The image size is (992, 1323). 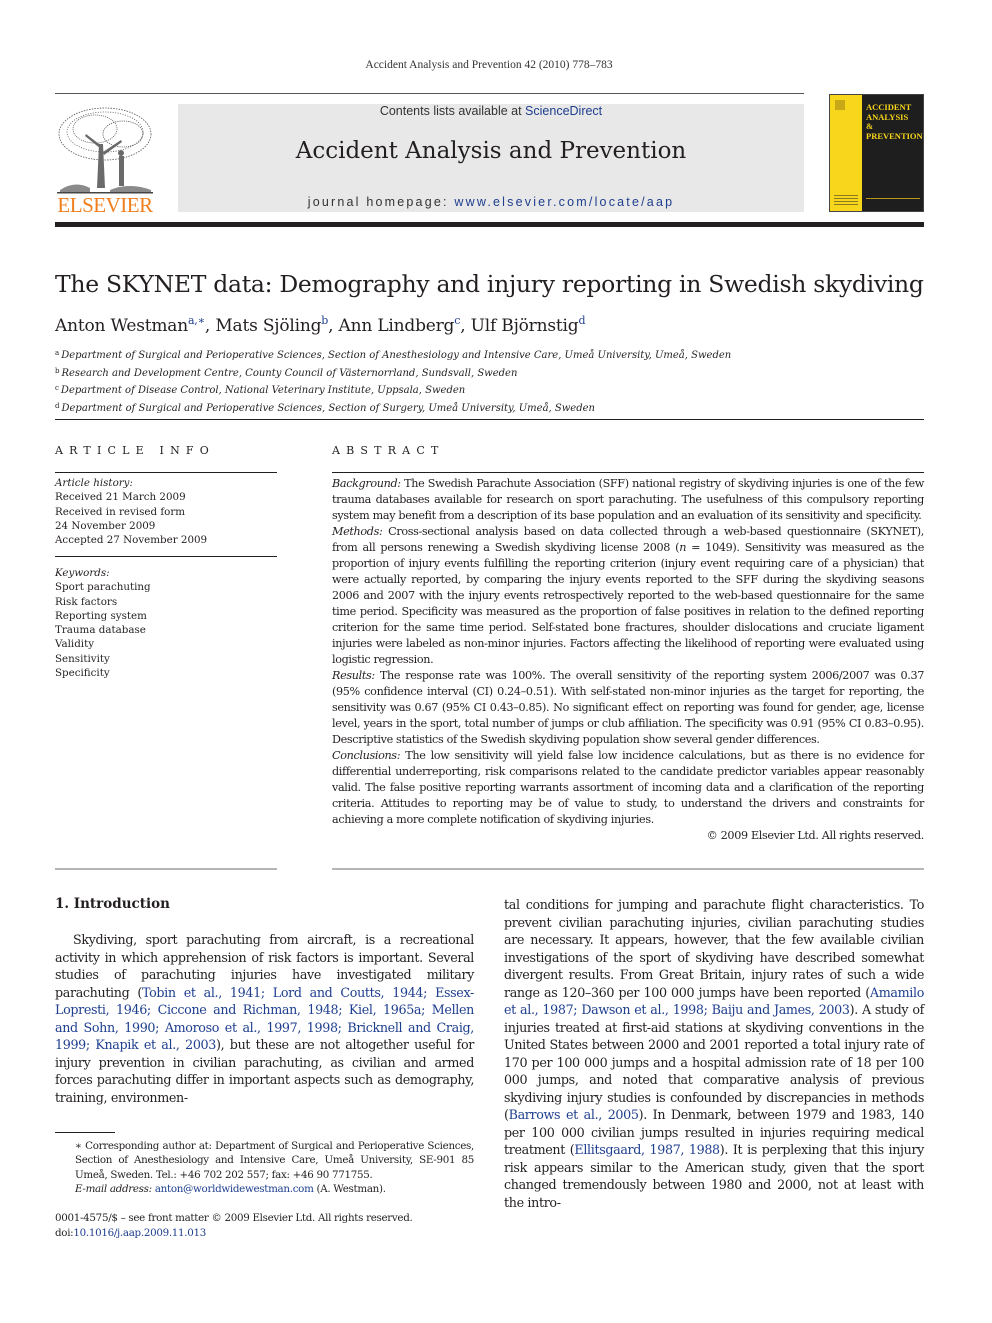 I want to click on cover-title: ACCIDENT ANALYSIS & PREVENTION, so click(x=894, y=121).